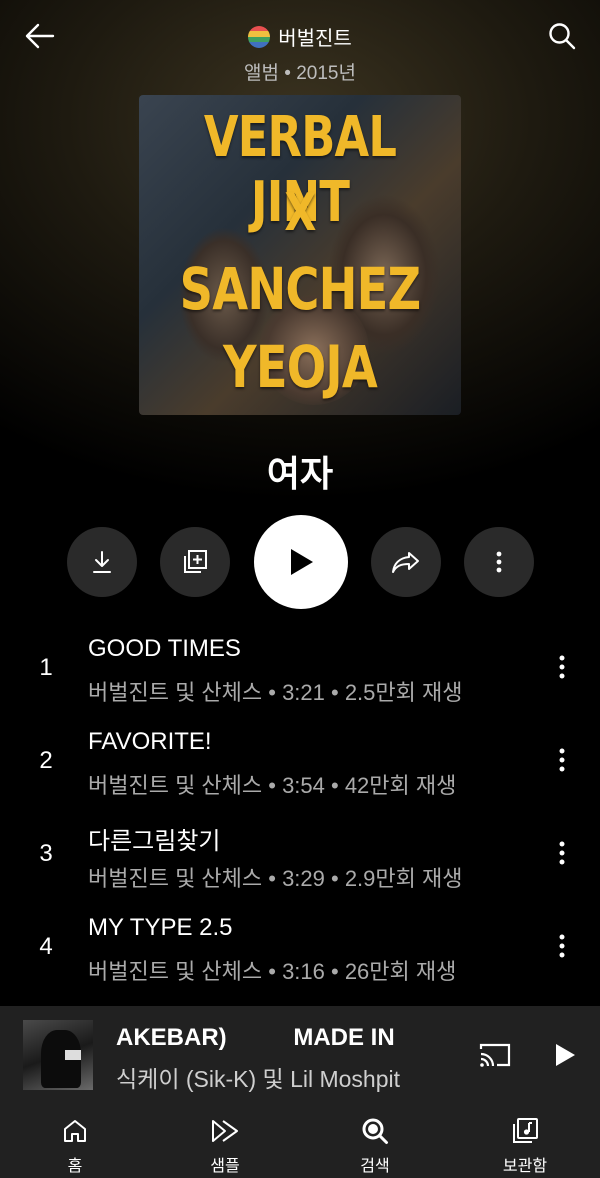 The width and height of the screenshot is (600, 1178). What do you see at coordinates (300, 73) in the screenshot?
I see `album-subtitle: 앨범 • 2015년` at bounding box center [300, 73].